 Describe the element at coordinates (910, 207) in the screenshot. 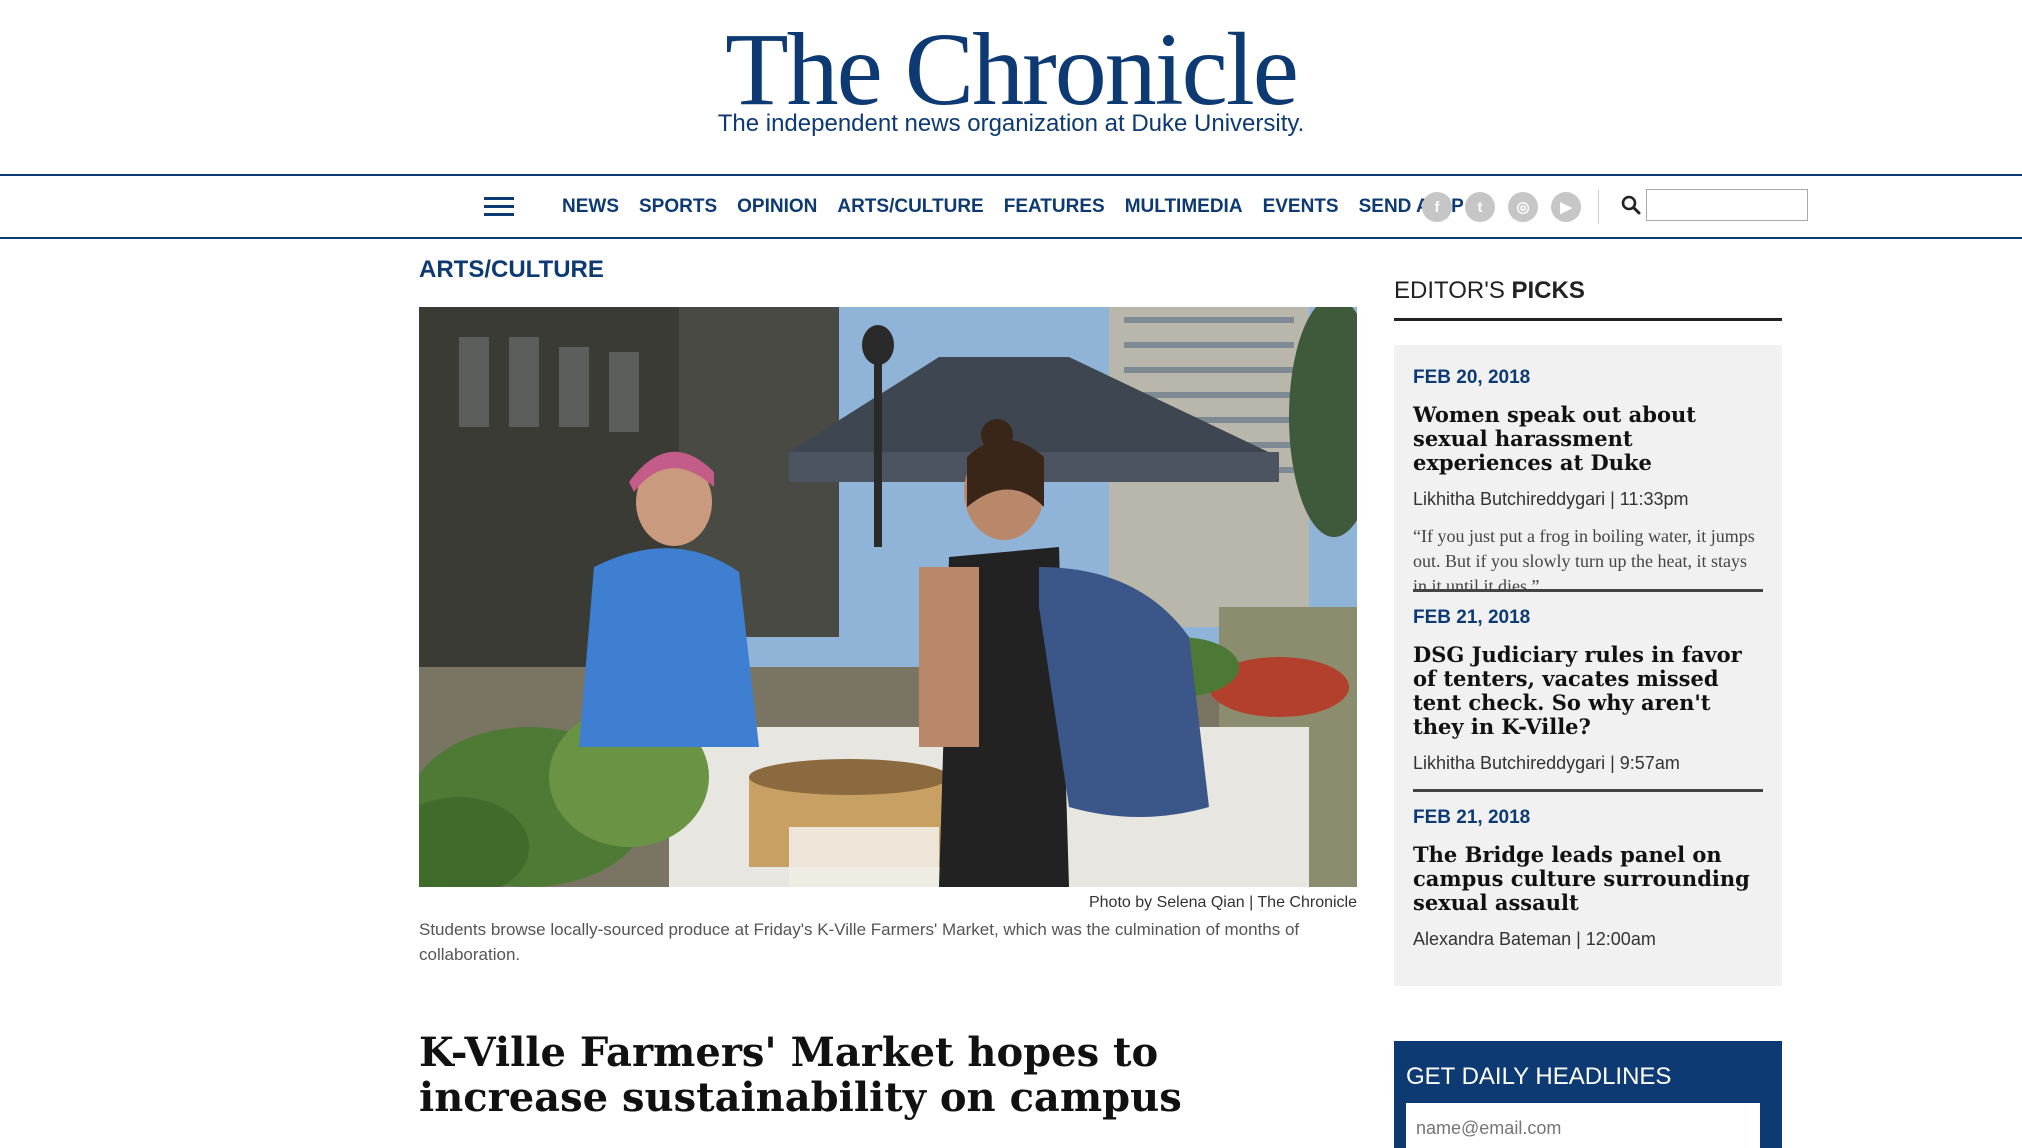

I see `nav-item-arts-culture: ARTS/CULTURE` at that location.